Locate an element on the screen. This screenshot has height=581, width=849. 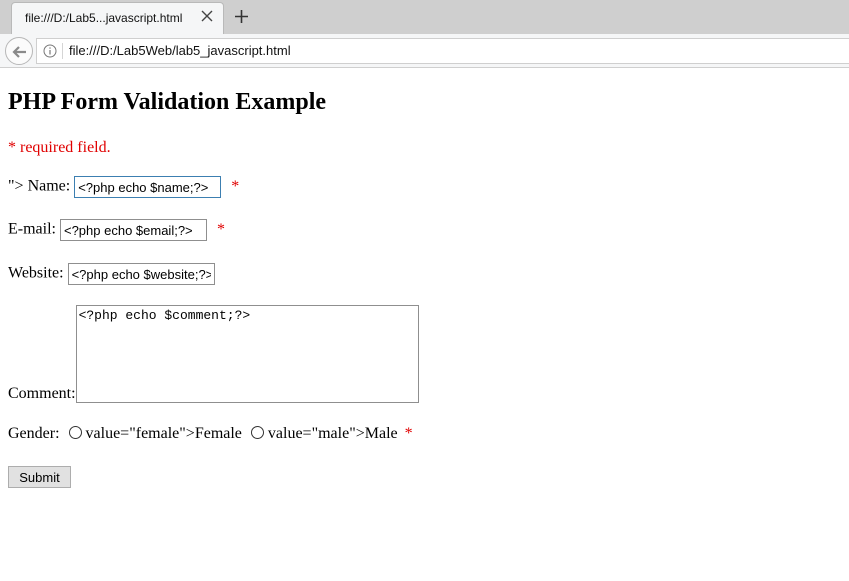
email-row: E-mail: * is located at coordinates (116, 230).